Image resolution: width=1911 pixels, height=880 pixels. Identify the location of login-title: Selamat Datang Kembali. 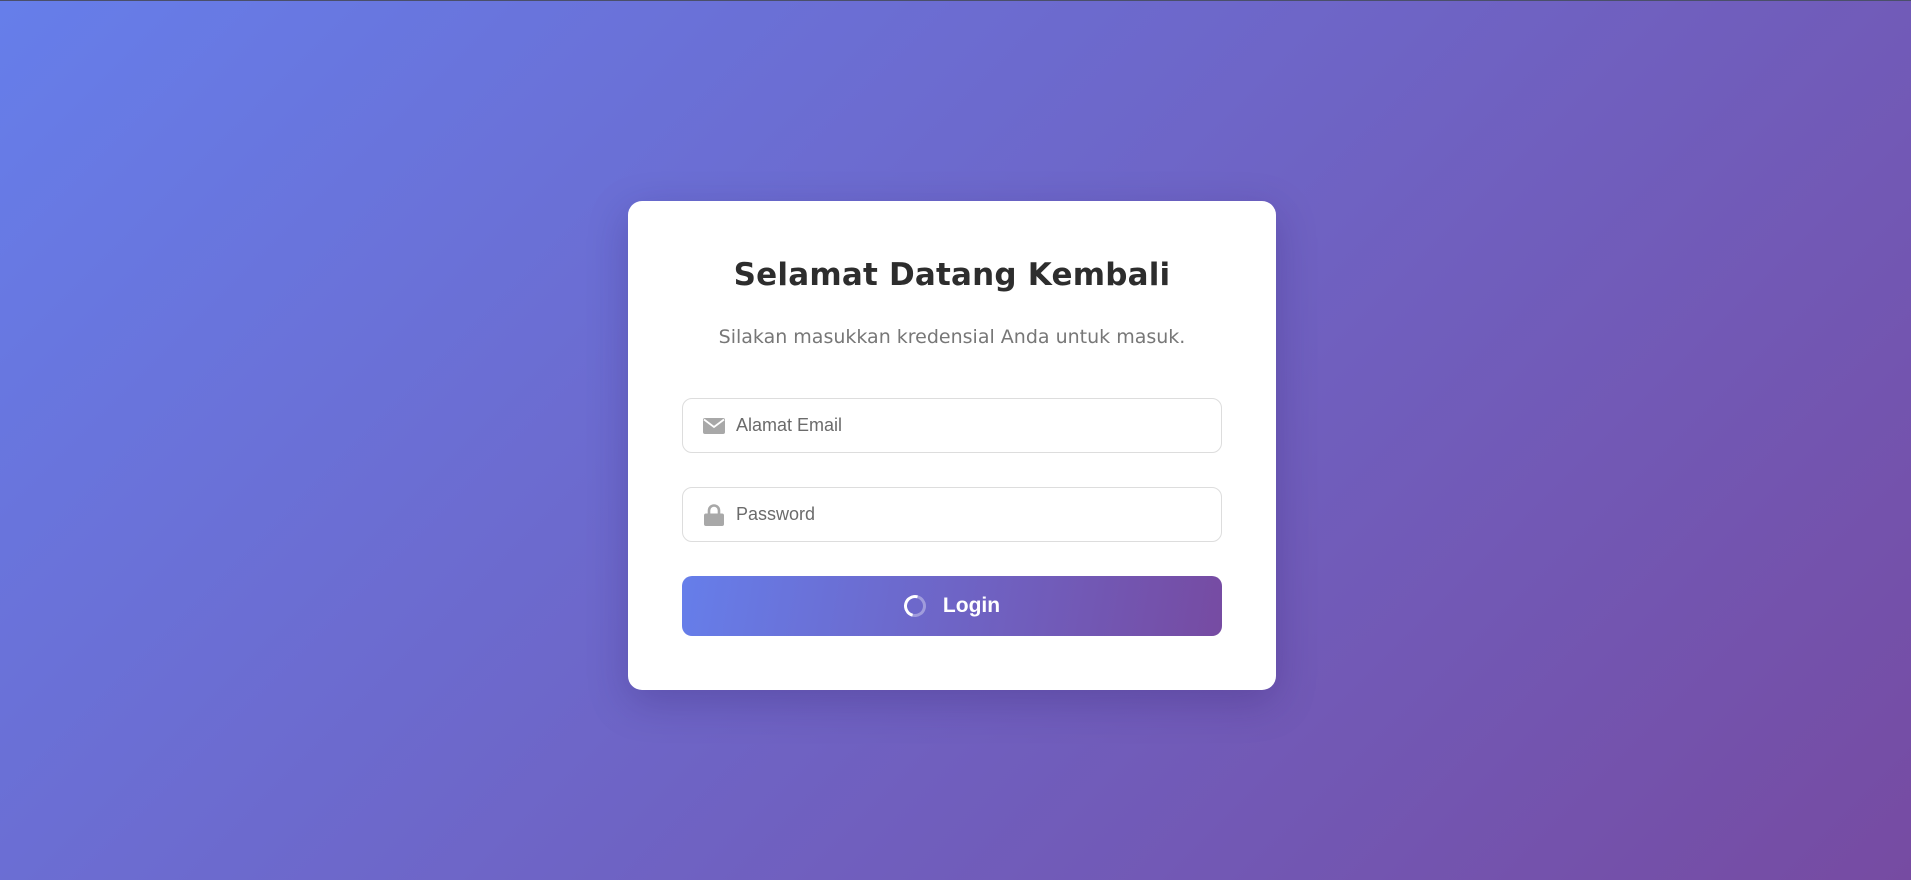
(952, 275).